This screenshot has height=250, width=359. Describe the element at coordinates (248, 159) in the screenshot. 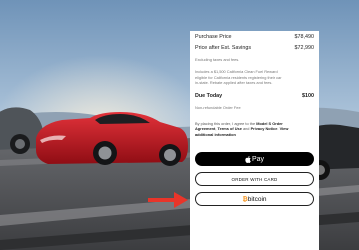

I see `apple-icon` at that location.